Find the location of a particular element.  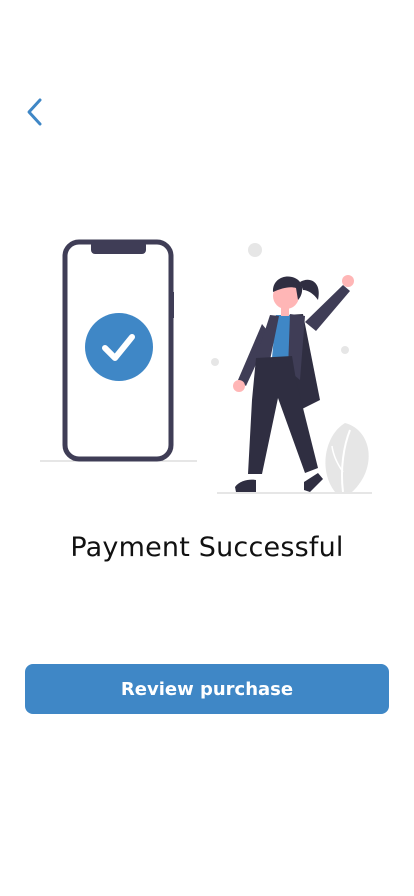

back-button is located at coordinates (34, 112).